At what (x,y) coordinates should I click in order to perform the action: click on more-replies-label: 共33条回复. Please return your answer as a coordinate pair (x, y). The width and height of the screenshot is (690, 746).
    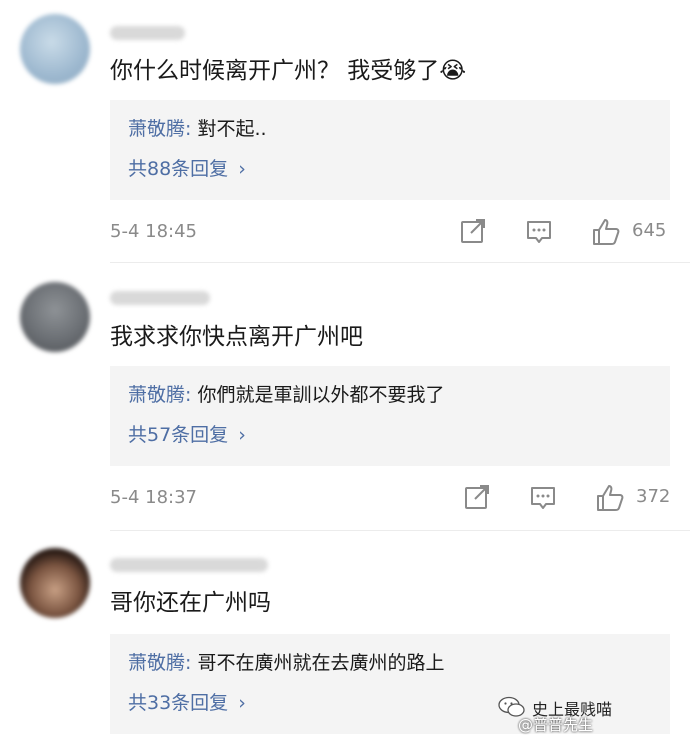
    Looking at the image, I should click on (178, 703).